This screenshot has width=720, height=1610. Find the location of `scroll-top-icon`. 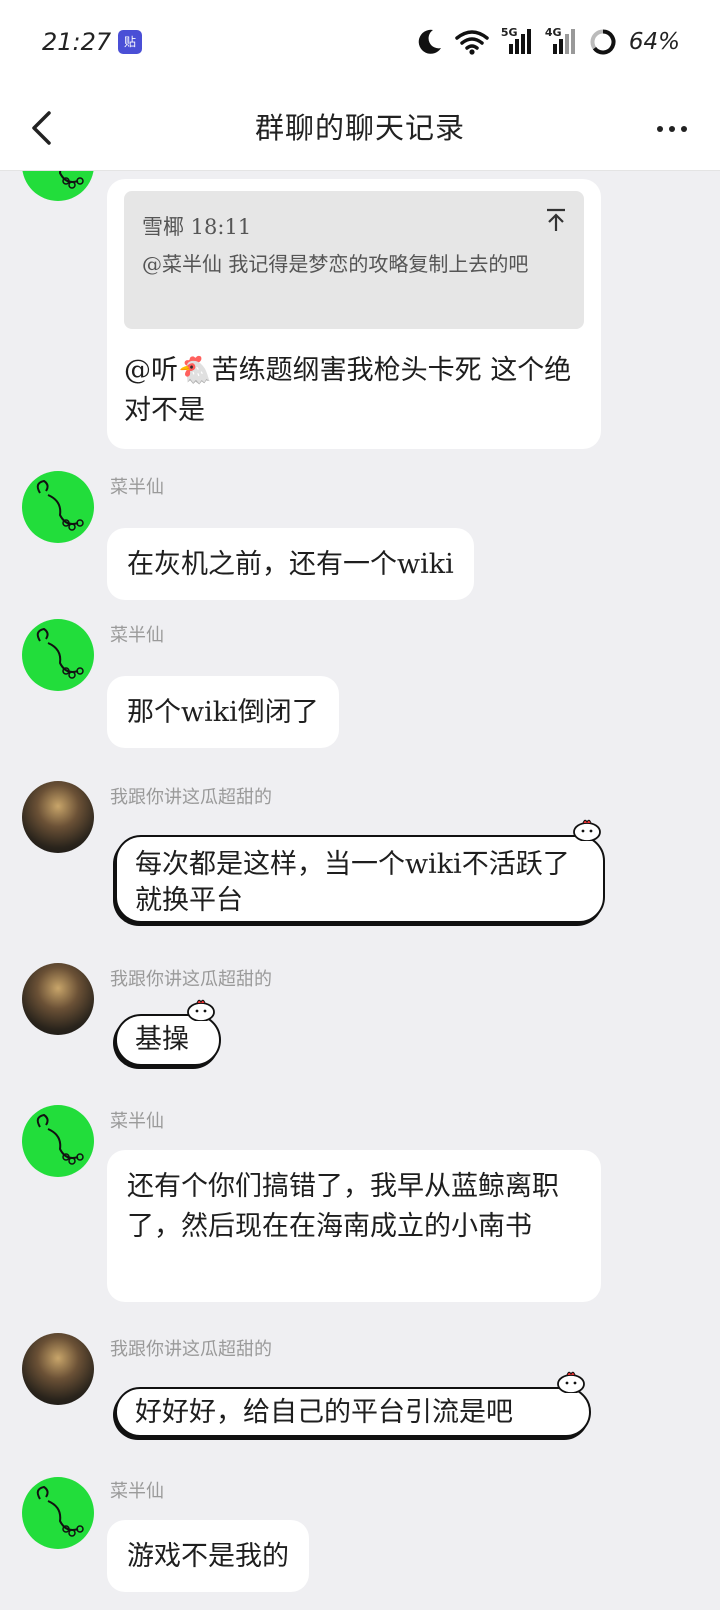

scroll-top-icon is located at coordinates (556, 220).